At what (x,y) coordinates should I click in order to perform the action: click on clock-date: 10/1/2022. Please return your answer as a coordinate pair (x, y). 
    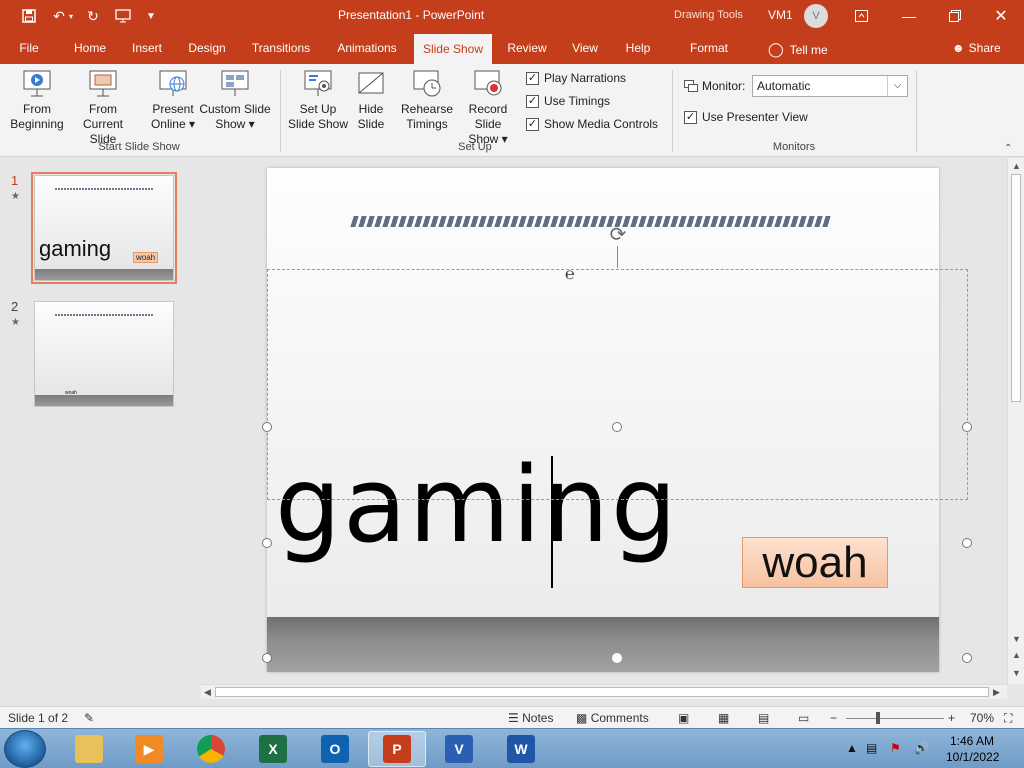
    Looking at the image, I should click on (972, 757).